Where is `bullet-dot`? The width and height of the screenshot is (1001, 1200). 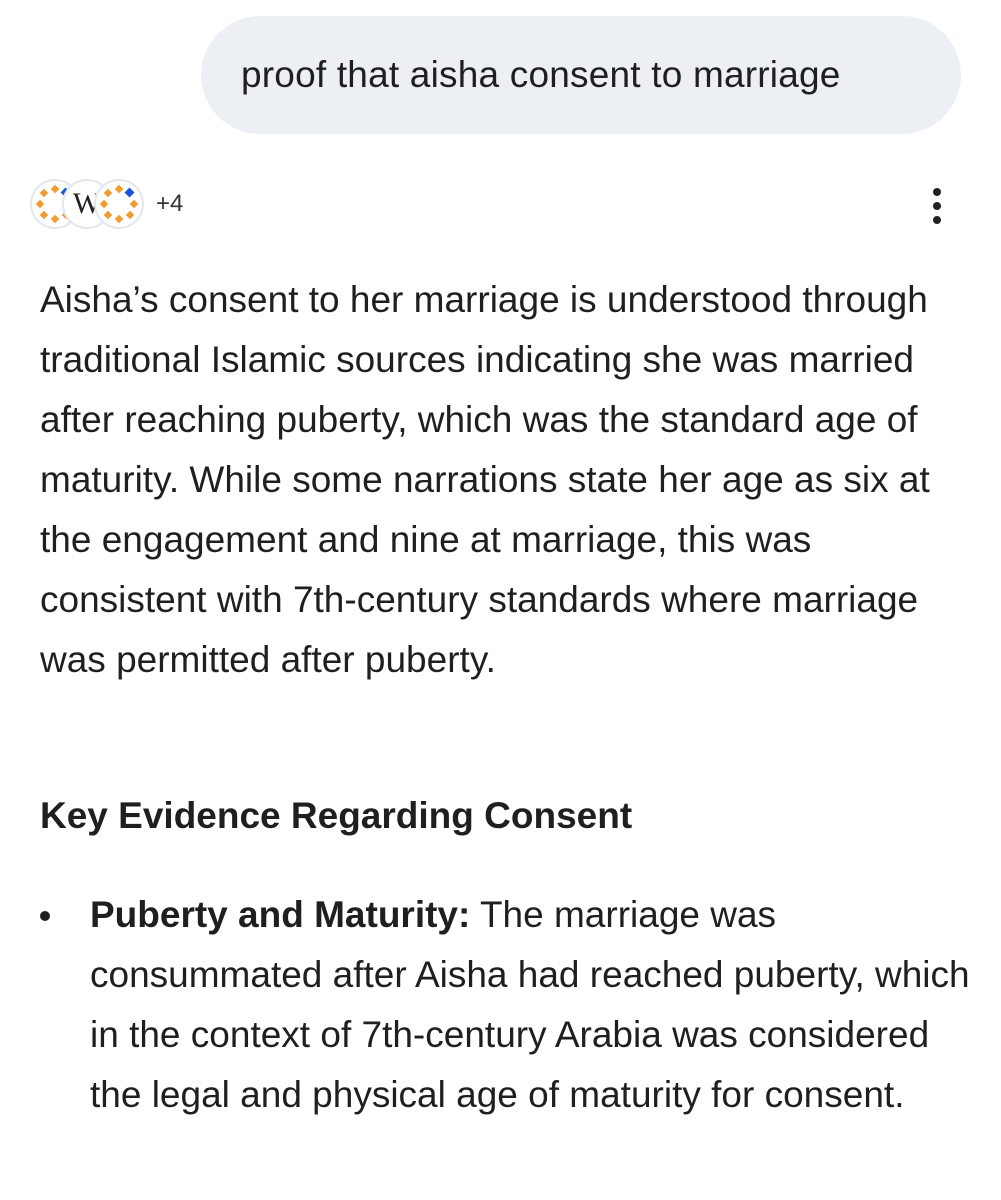
bullet-dot is located at coordinates (45, 916).